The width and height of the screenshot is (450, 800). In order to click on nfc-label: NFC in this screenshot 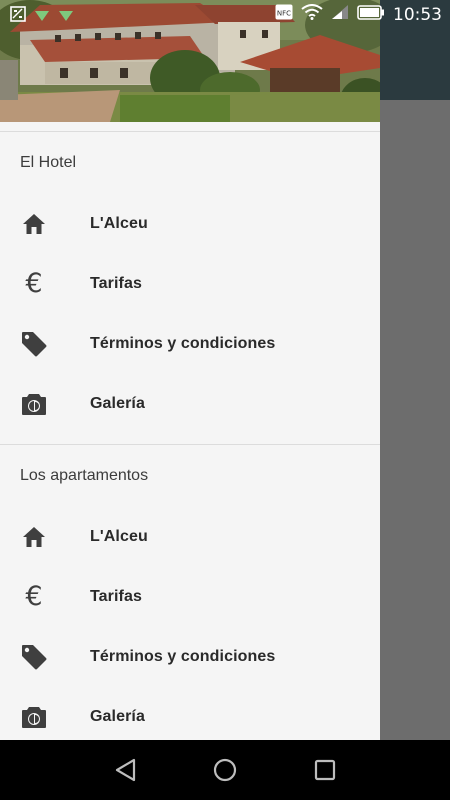, I will do `click(284, 14)`.